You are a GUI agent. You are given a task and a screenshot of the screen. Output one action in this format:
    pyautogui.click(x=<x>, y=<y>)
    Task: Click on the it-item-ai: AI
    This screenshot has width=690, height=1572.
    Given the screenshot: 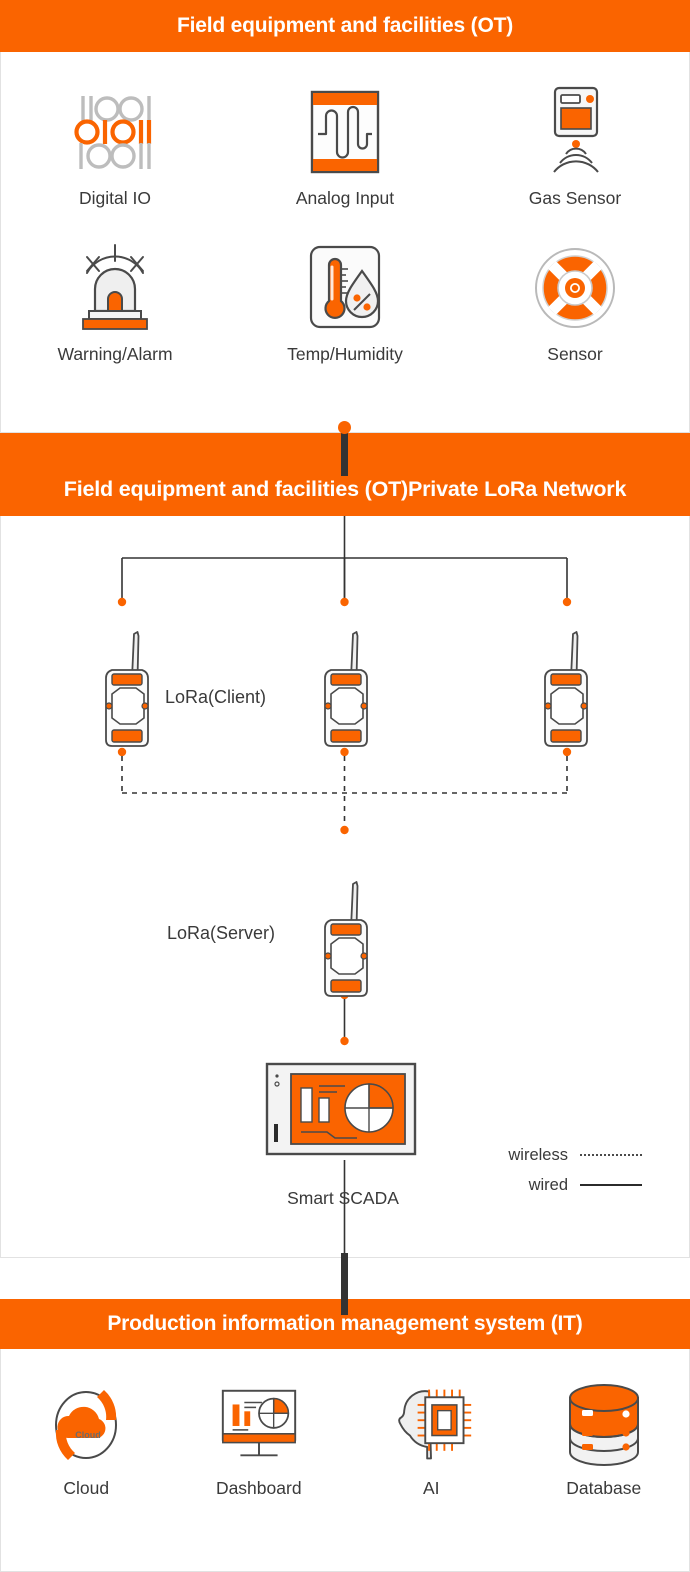 What is the action you would take?
    pyautogui.click(x=431, y=1440)
    